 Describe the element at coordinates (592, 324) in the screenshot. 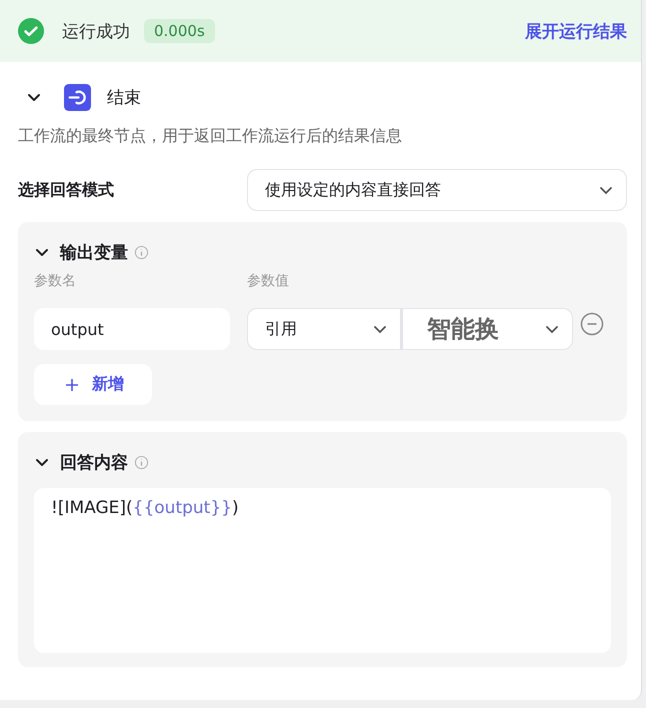

I see `remove-icon` at that location.